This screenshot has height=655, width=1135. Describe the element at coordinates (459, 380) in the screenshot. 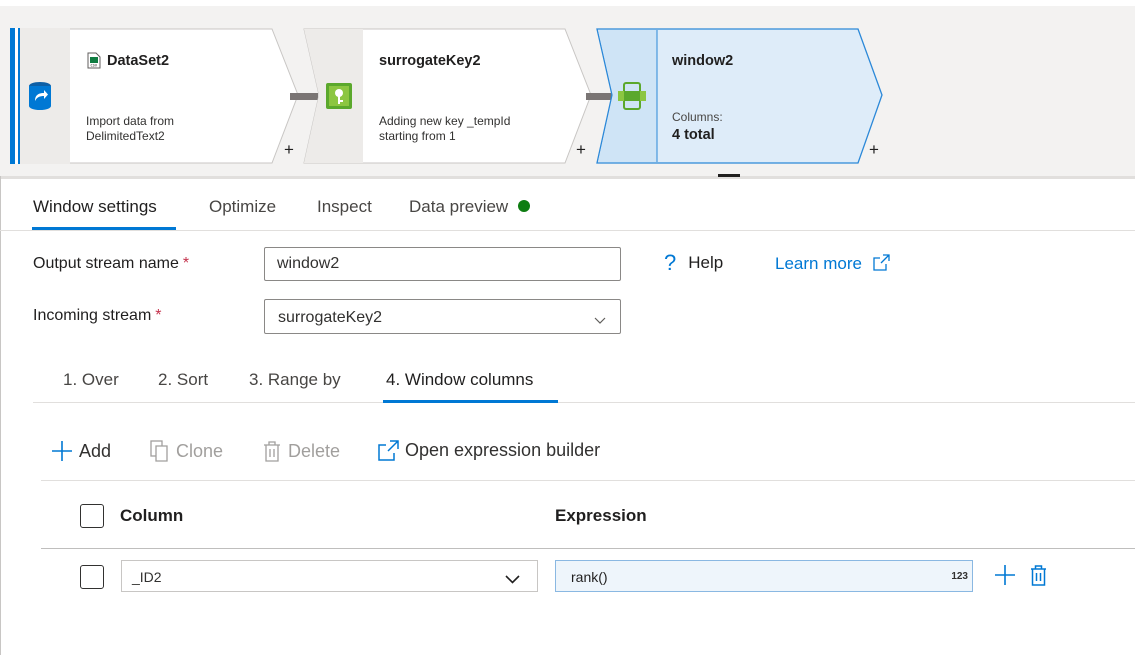

I see `subtab-window-columns: 4. Window columns` at that location.